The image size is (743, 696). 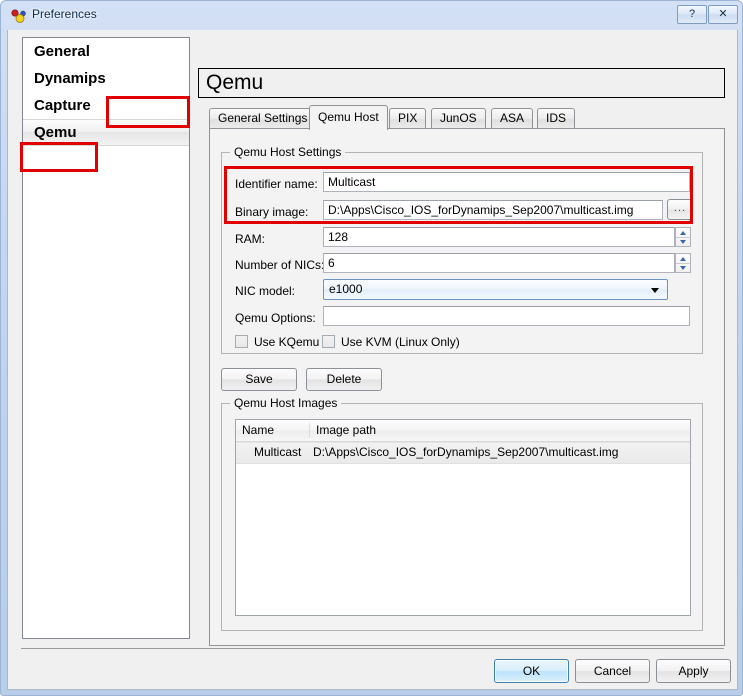 What do you see at coordinates (372, 15) in the screenshot?
I see `title-bar: Preferences ? ✕` at bounding box center [372, 15].